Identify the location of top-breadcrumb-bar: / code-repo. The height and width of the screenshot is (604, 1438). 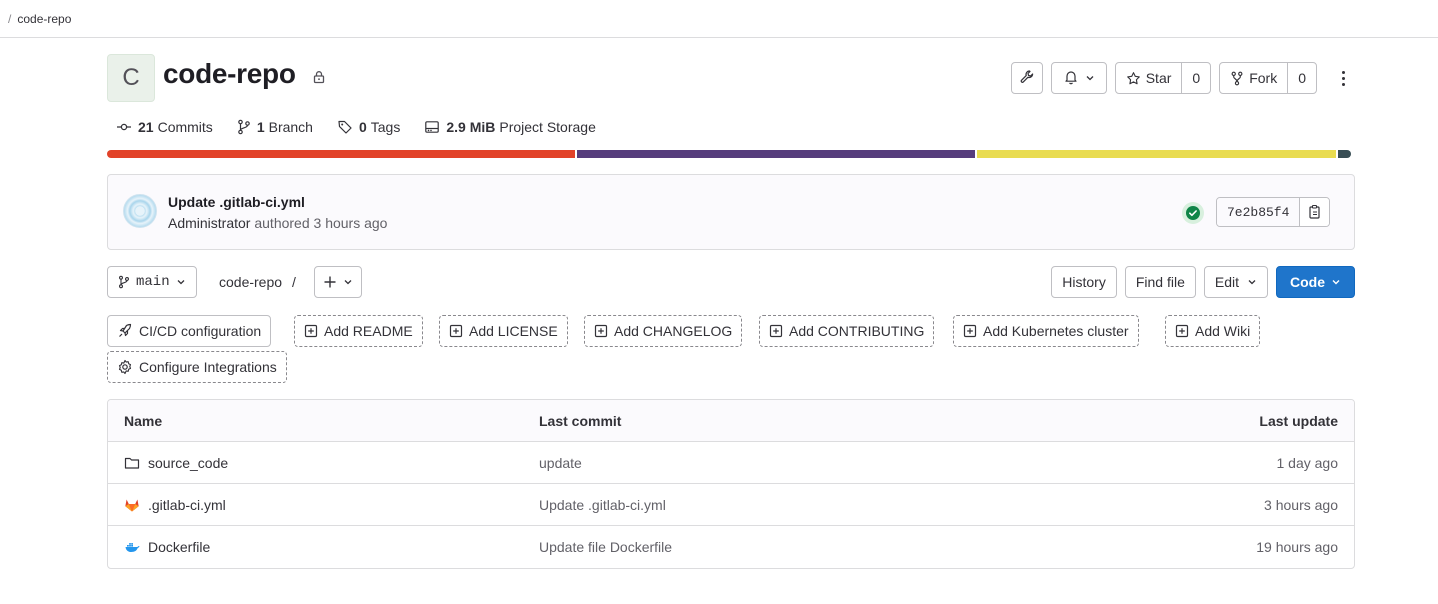
(719, 19).